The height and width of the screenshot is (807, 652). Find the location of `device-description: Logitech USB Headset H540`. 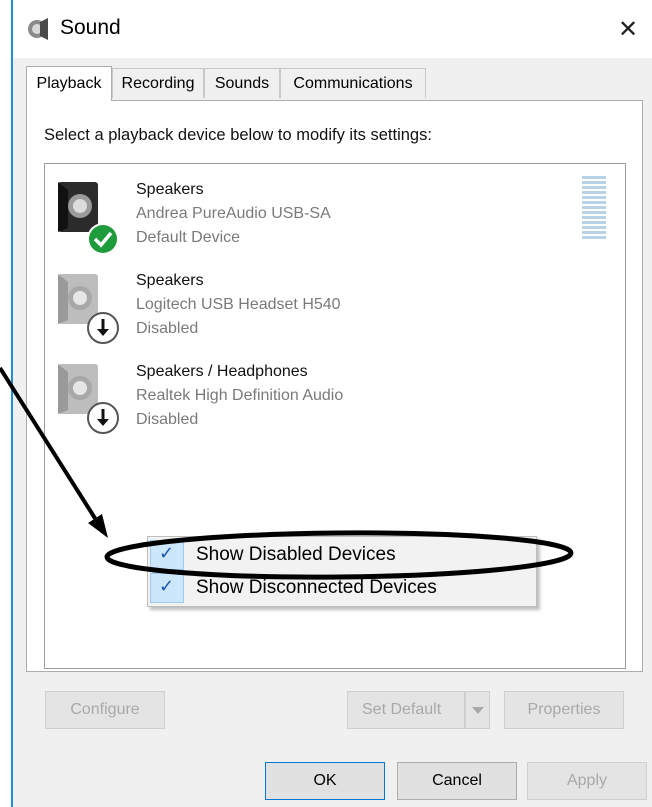

device-description: Logitech USB Headset H540 is located at coordinates (238, 304).